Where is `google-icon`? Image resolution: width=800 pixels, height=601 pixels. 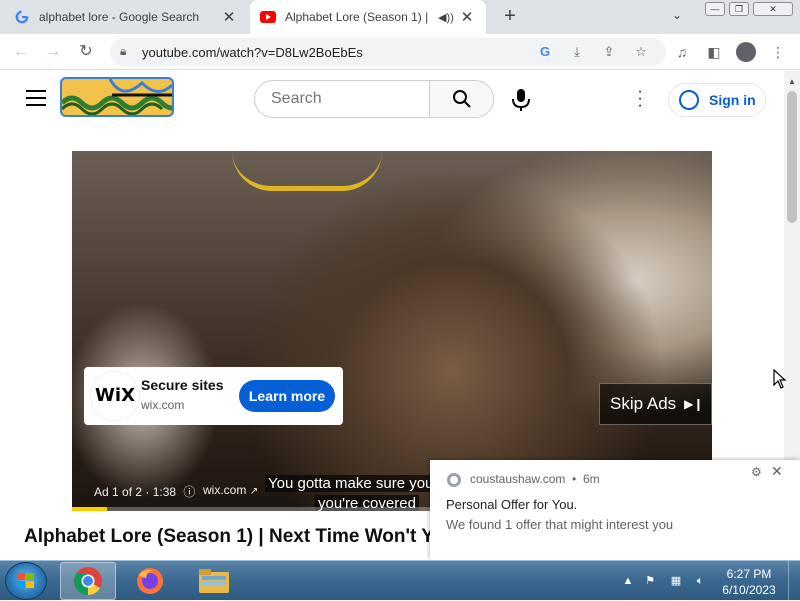
google-icon is located at coordinates (22, 17).